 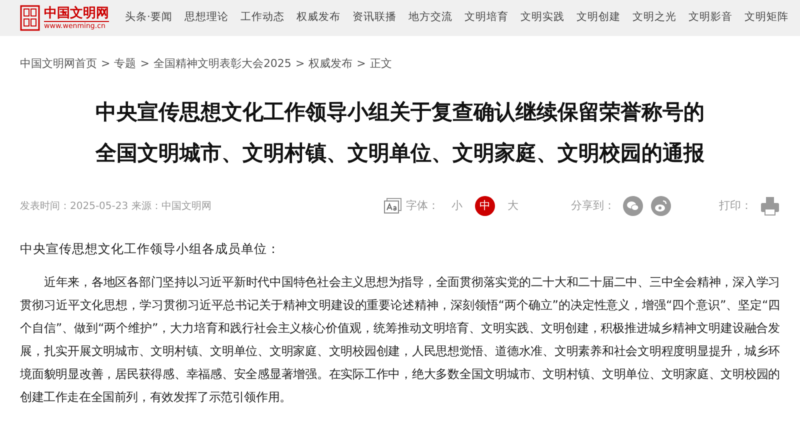 What do you see at coordinates (116, 207) in the screenshot?
I see `publish-info: 发表时间：2025-05-23 来源：中国文明网` at bounding box center [116, 207].